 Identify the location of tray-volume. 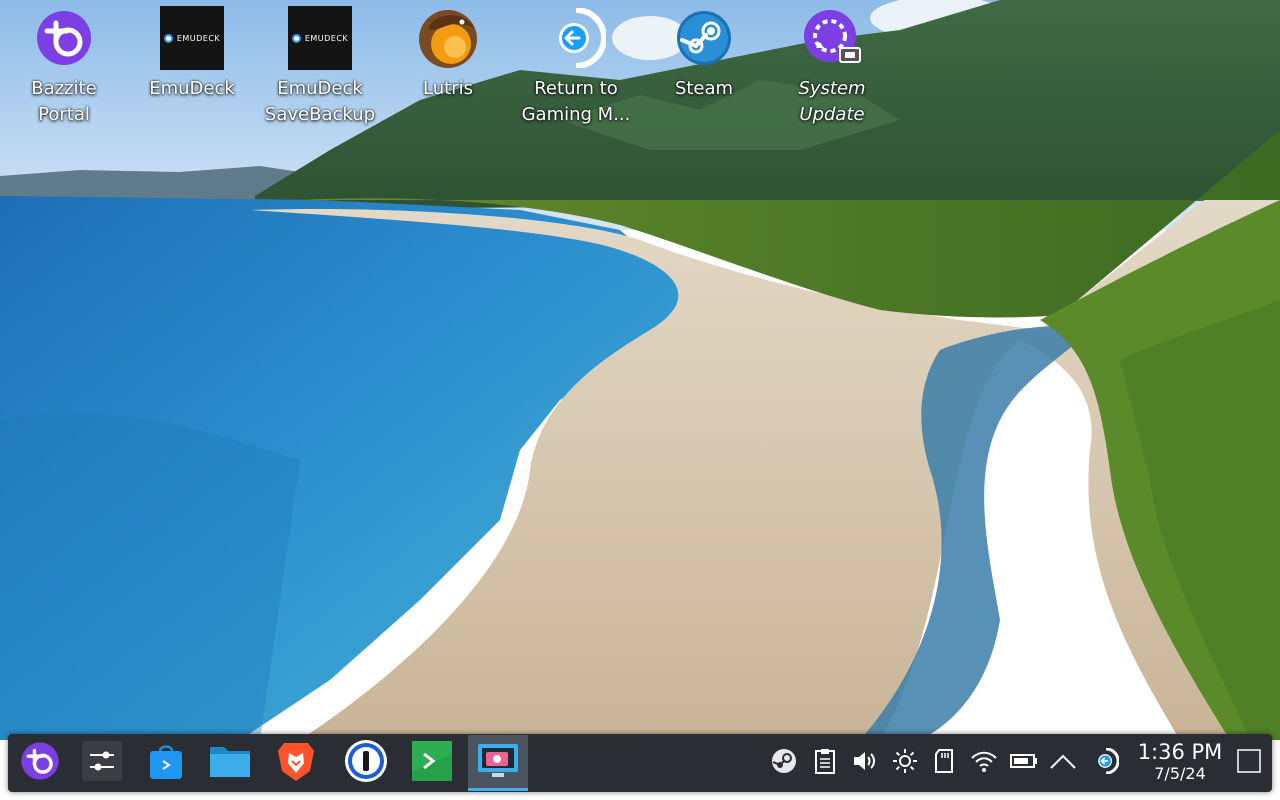
(864, 763).